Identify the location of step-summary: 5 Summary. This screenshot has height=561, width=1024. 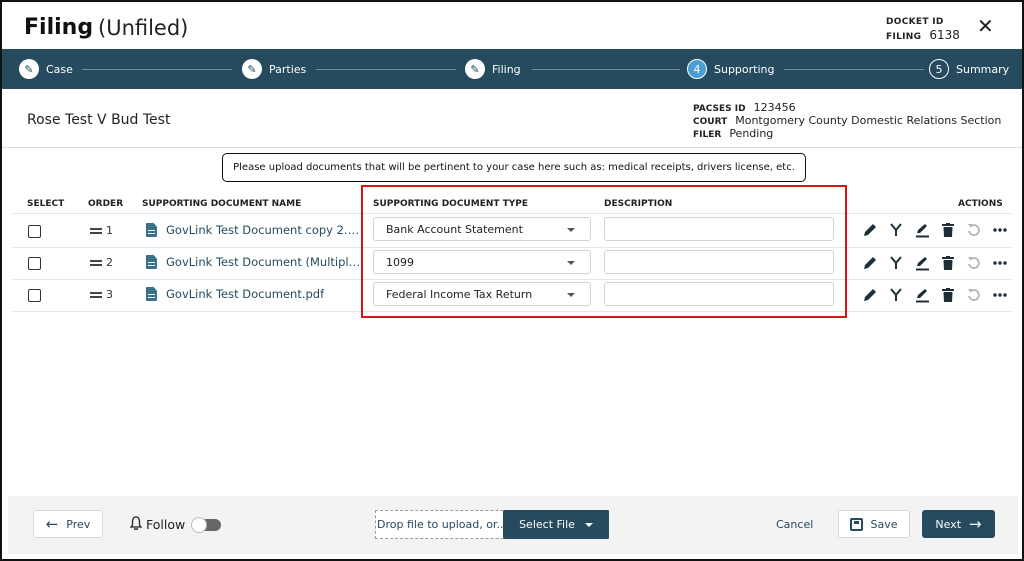
(969, 69).